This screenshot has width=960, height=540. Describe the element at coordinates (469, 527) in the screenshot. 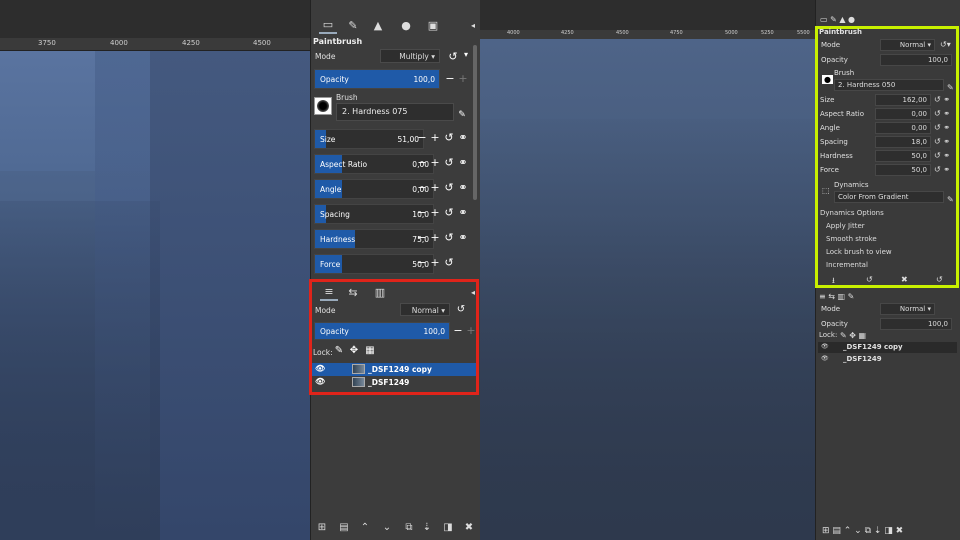

I see `delete-layer-icon: ✖` at that location.